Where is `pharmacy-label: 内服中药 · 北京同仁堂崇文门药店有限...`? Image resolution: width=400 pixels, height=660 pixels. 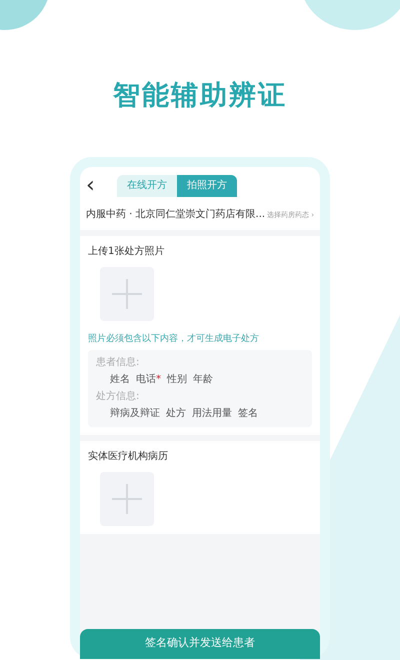
pharmacy-label: 内服中药 · 北京同仁堂崇文门药店有限... is located at coordinates (176, 215).